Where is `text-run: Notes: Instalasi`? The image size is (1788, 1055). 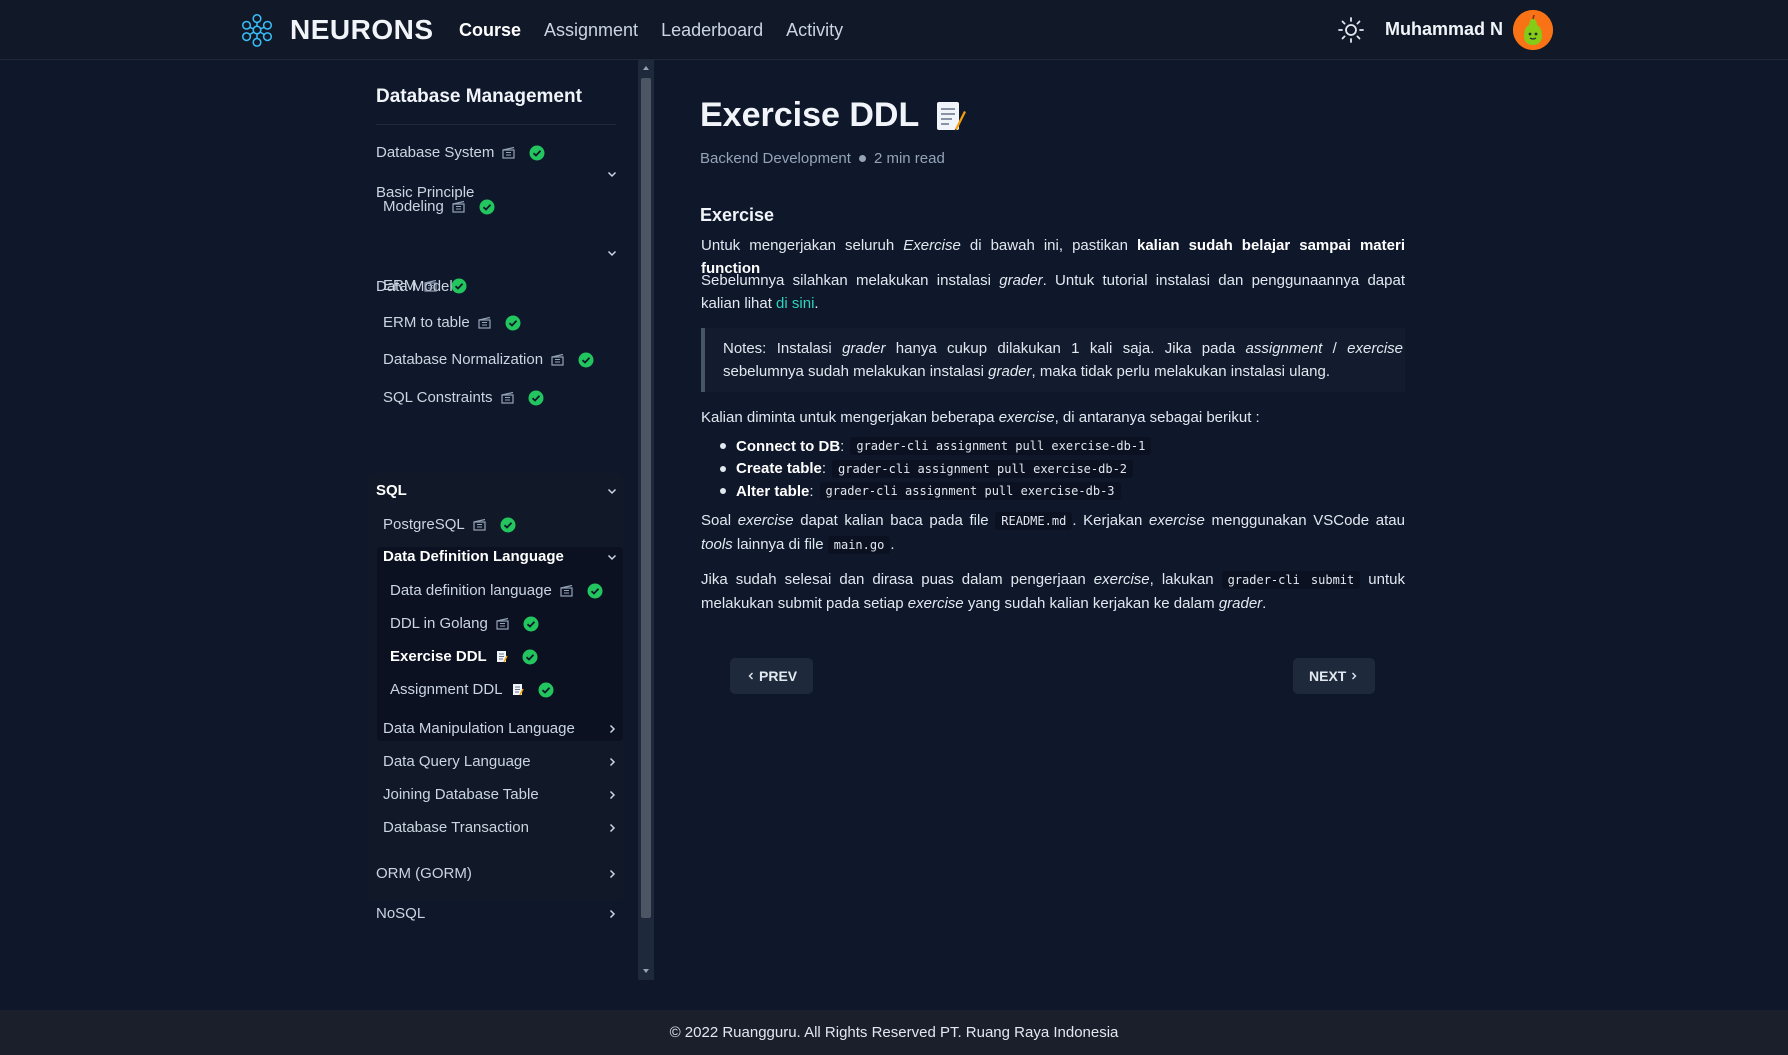
text-run: Notes: Instalasi is located at coordinates (783, 348).